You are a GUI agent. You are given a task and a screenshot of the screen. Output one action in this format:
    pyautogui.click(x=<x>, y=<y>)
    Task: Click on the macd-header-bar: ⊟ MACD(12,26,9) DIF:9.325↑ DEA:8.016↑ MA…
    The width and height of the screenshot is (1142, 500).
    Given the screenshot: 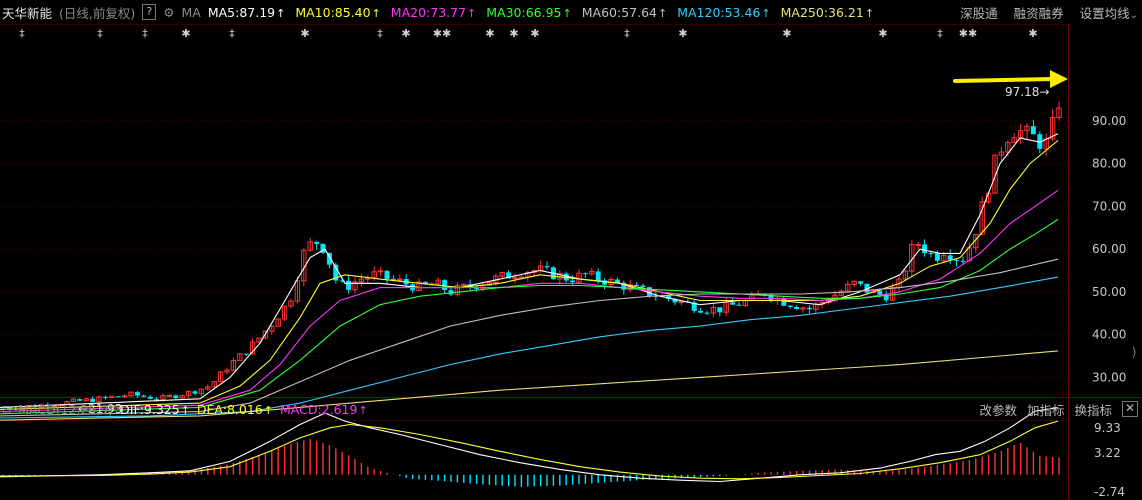 What is the action you would take?
    pyautogui.click(x=571, y=409)
    